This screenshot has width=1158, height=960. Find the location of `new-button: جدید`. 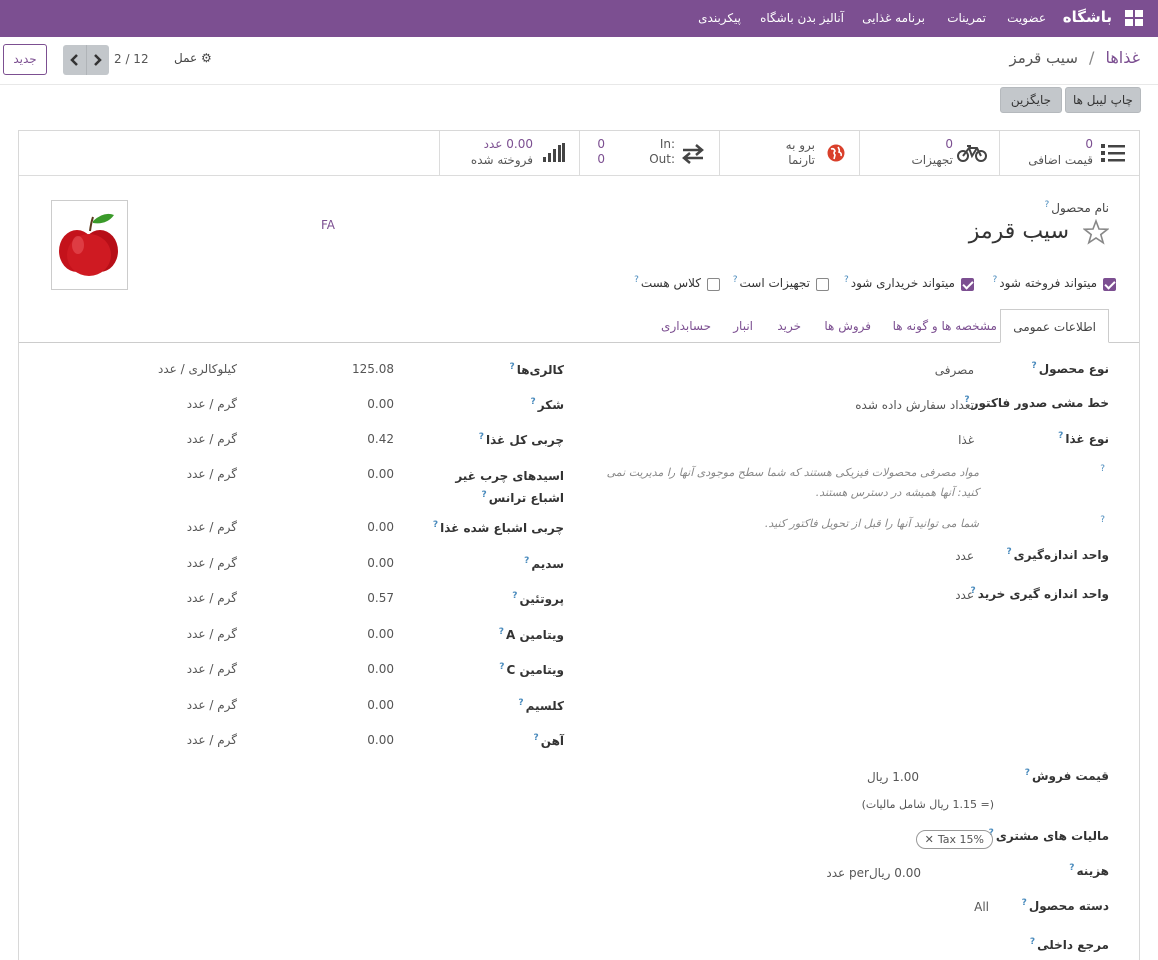

new-button: جدید is located at coordinates (25, 59).